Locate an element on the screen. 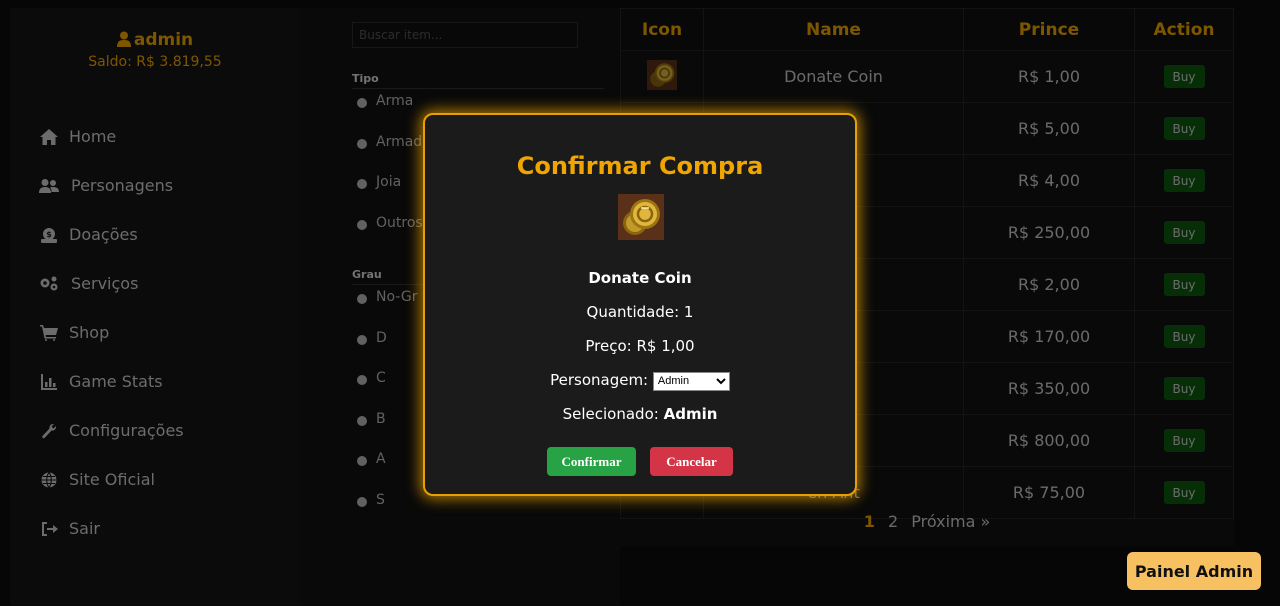 The image size is (1280, 606). modal-title: Confirmar Compra is located at coordinates (640, 166).